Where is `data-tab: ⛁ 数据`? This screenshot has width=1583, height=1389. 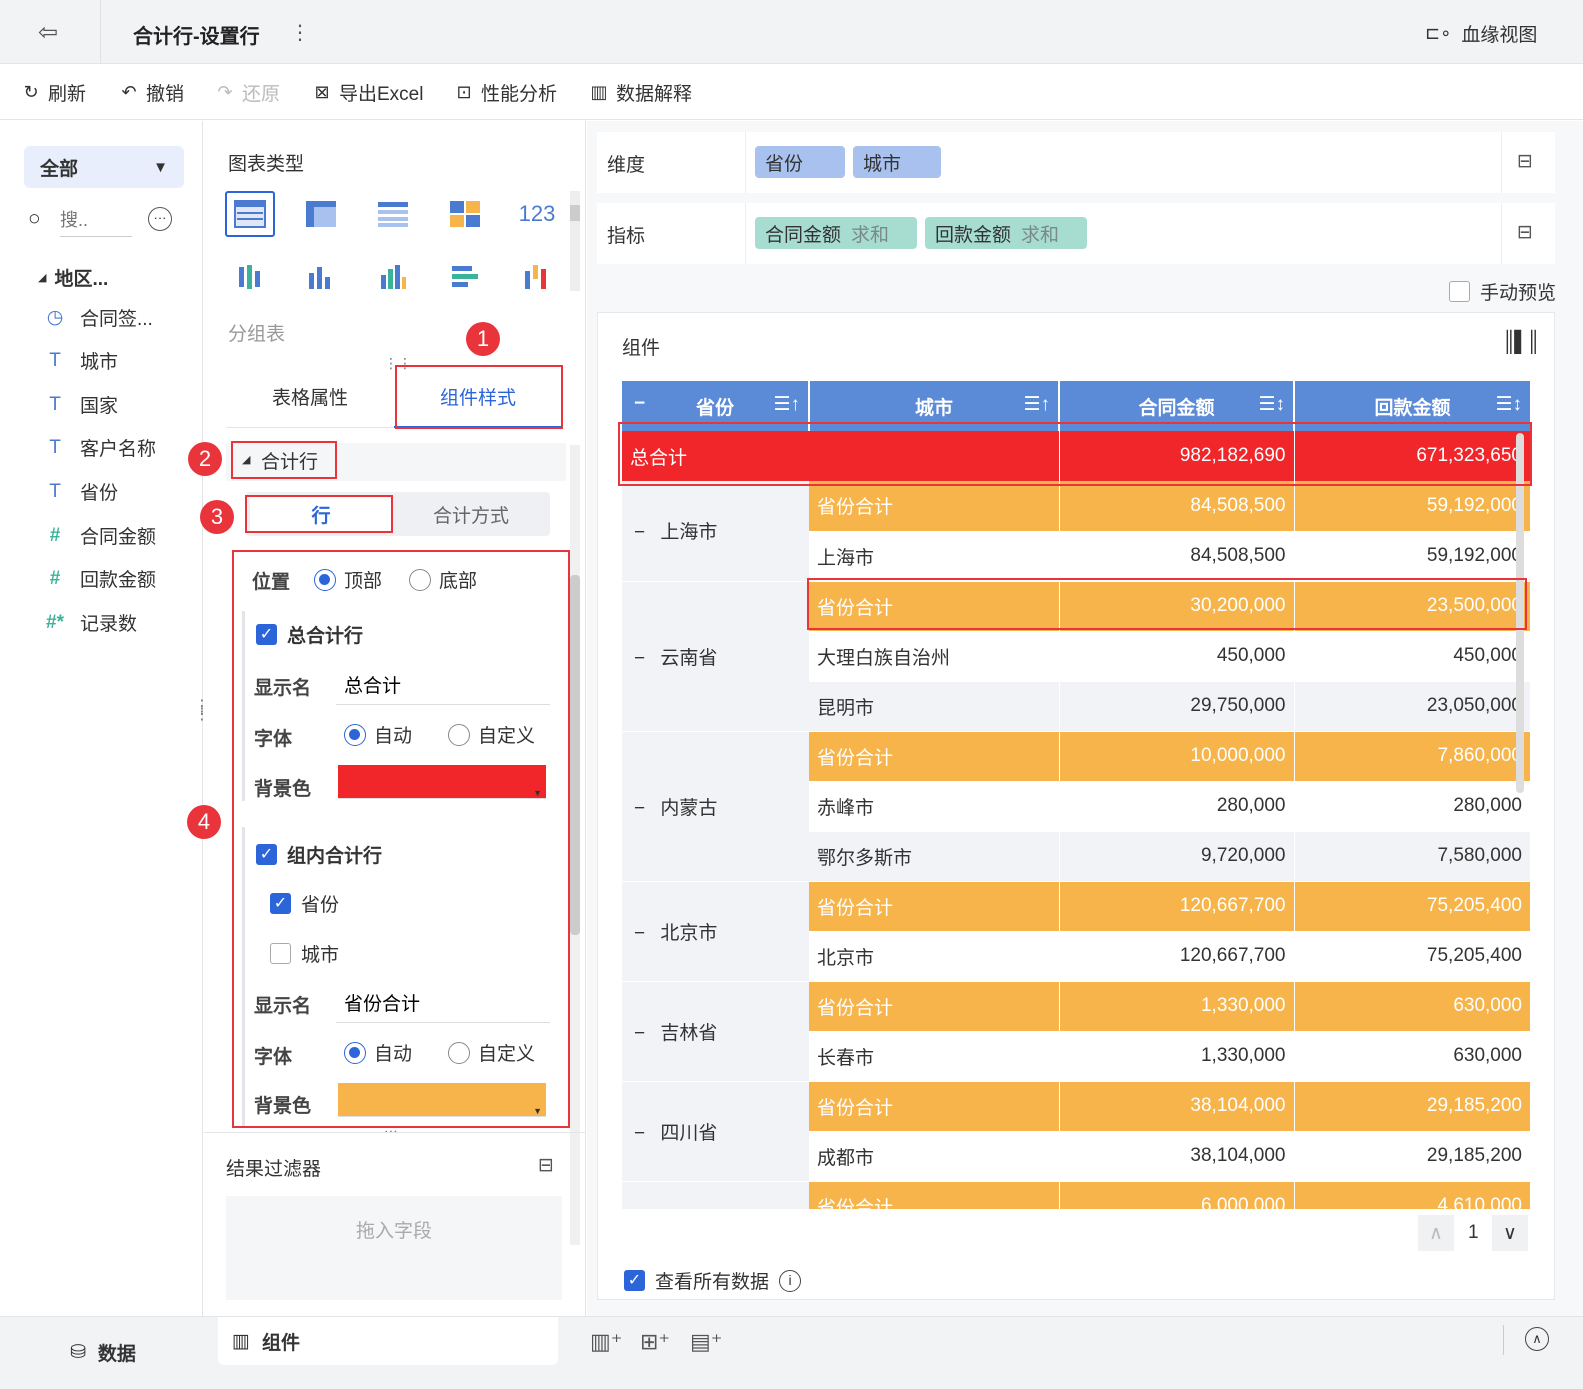
data-tab: ⛁ 数据 is located at coordinates (103, 1352).